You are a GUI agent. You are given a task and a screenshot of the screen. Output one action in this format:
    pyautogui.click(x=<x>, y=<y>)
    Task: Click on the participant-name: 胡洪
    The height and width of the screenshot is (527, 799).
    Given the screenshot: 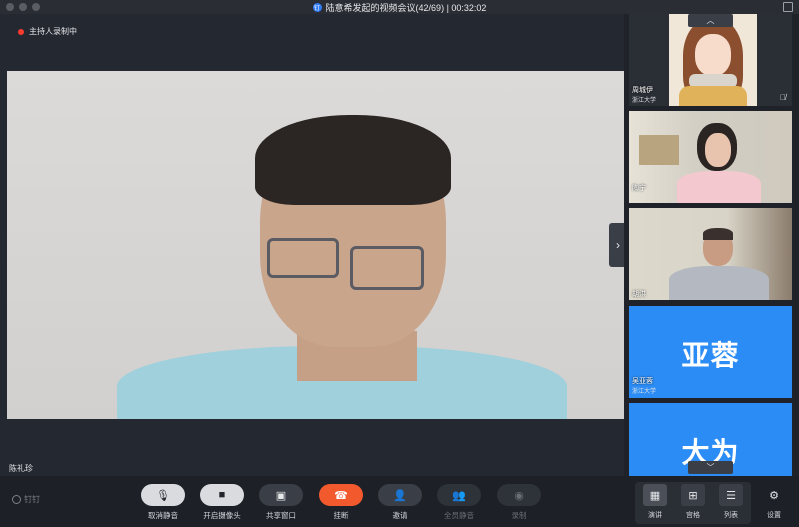 What is the action you would take?
    pyautogui.click(x=639, y=294)
    